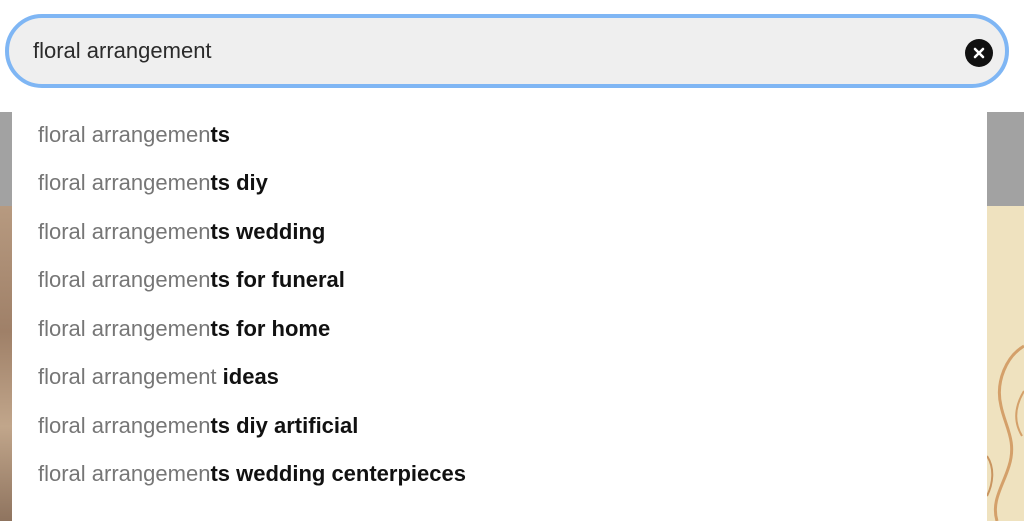 This screenshot has width=1024, height=521. I want to click on suggestion-item: floral arrangements, so click(134, 135).